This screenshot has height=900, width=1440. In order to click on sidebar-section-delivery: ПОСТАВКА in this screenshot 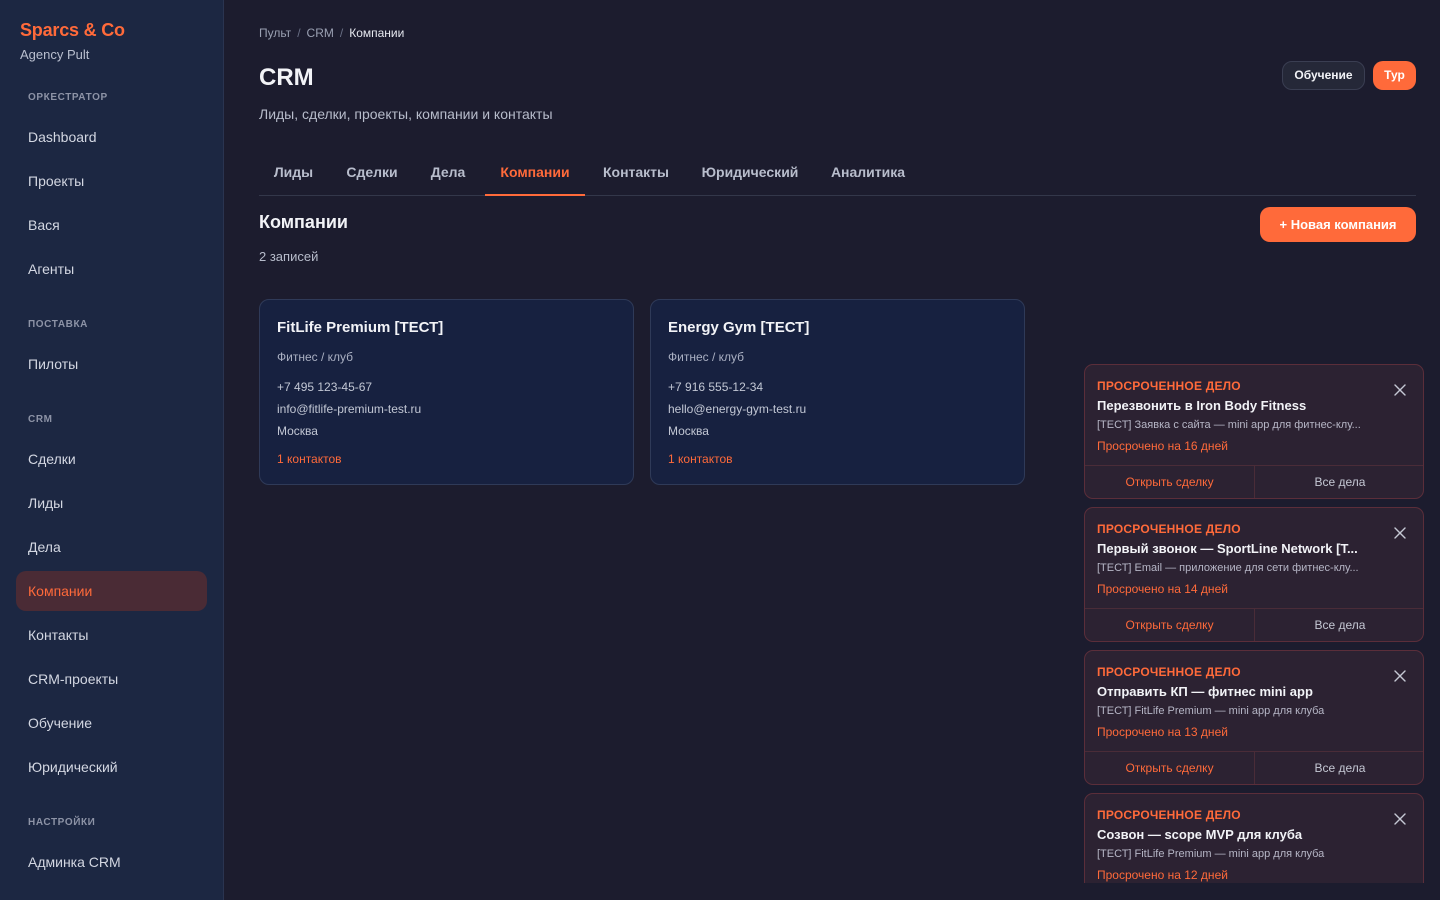, I will do `click(58, 324)`.